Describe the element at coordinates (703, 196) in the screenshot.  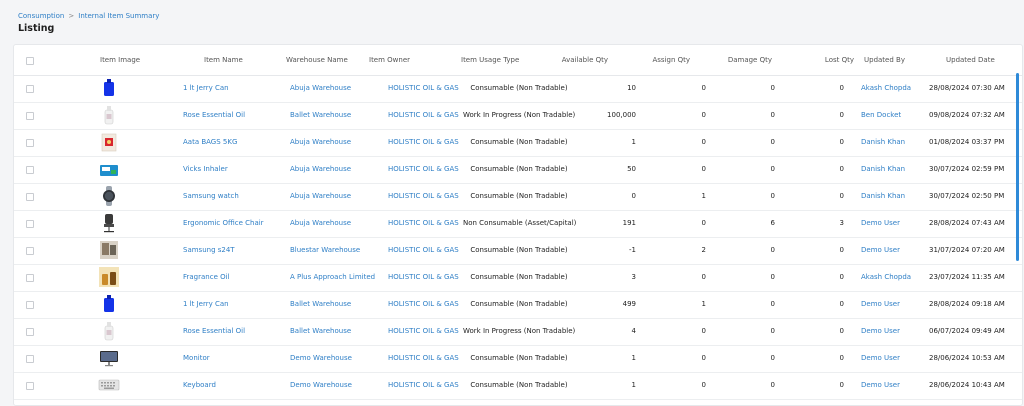
I see `assign-qty: 1` at that location.